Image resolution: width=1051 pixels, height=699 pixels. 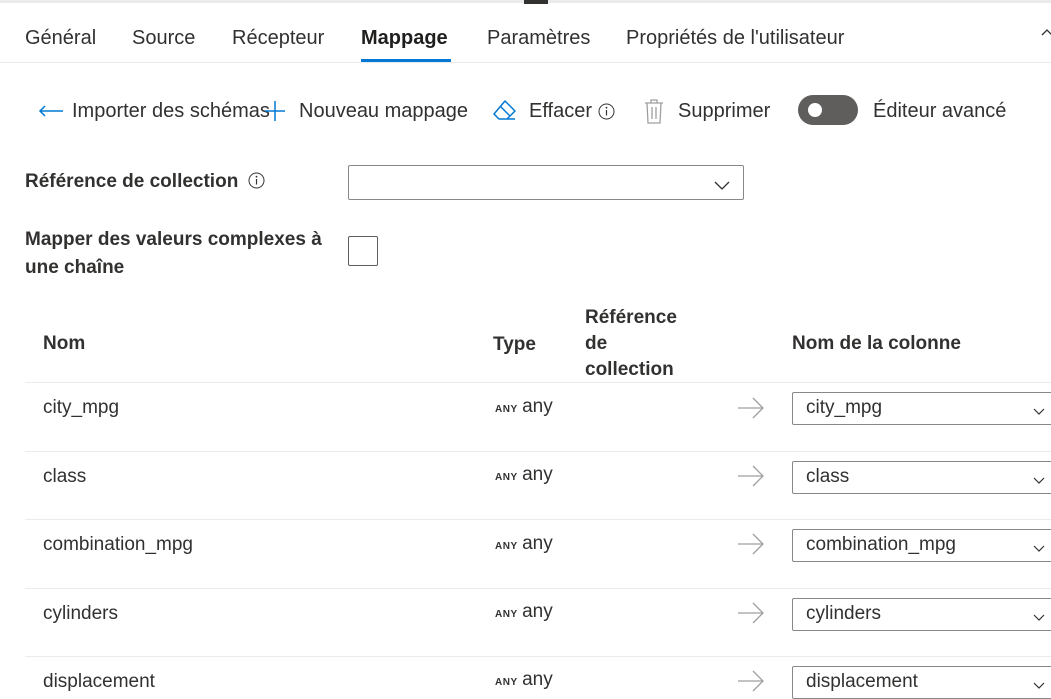 I want to click on table-row-name: cylinders, so click(x=80, y=613).